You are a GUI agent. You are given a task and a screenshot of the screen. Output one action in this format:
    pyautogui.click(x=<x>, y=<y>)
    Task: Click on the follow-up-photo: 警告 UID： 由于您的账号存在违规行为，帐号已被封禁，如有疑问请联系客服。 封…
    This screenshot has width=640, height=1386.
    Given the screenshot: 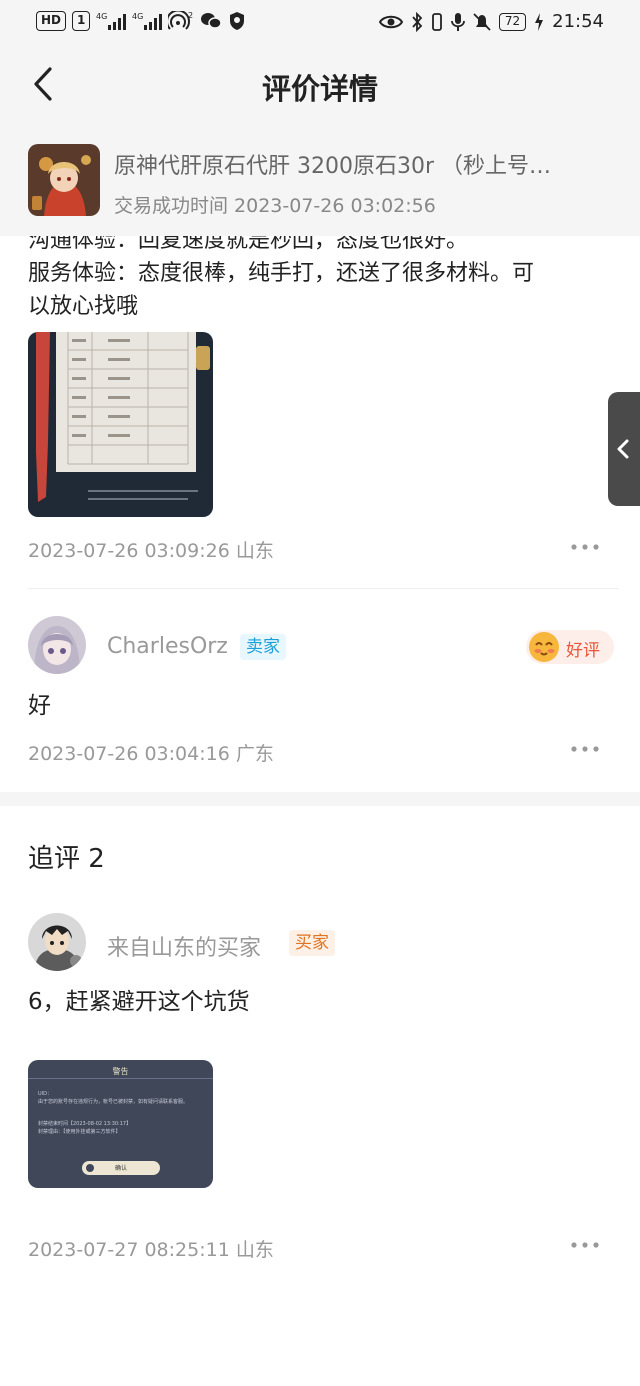 What is the action you would take?
    pyautogui.click(x=120, y=1124)
    